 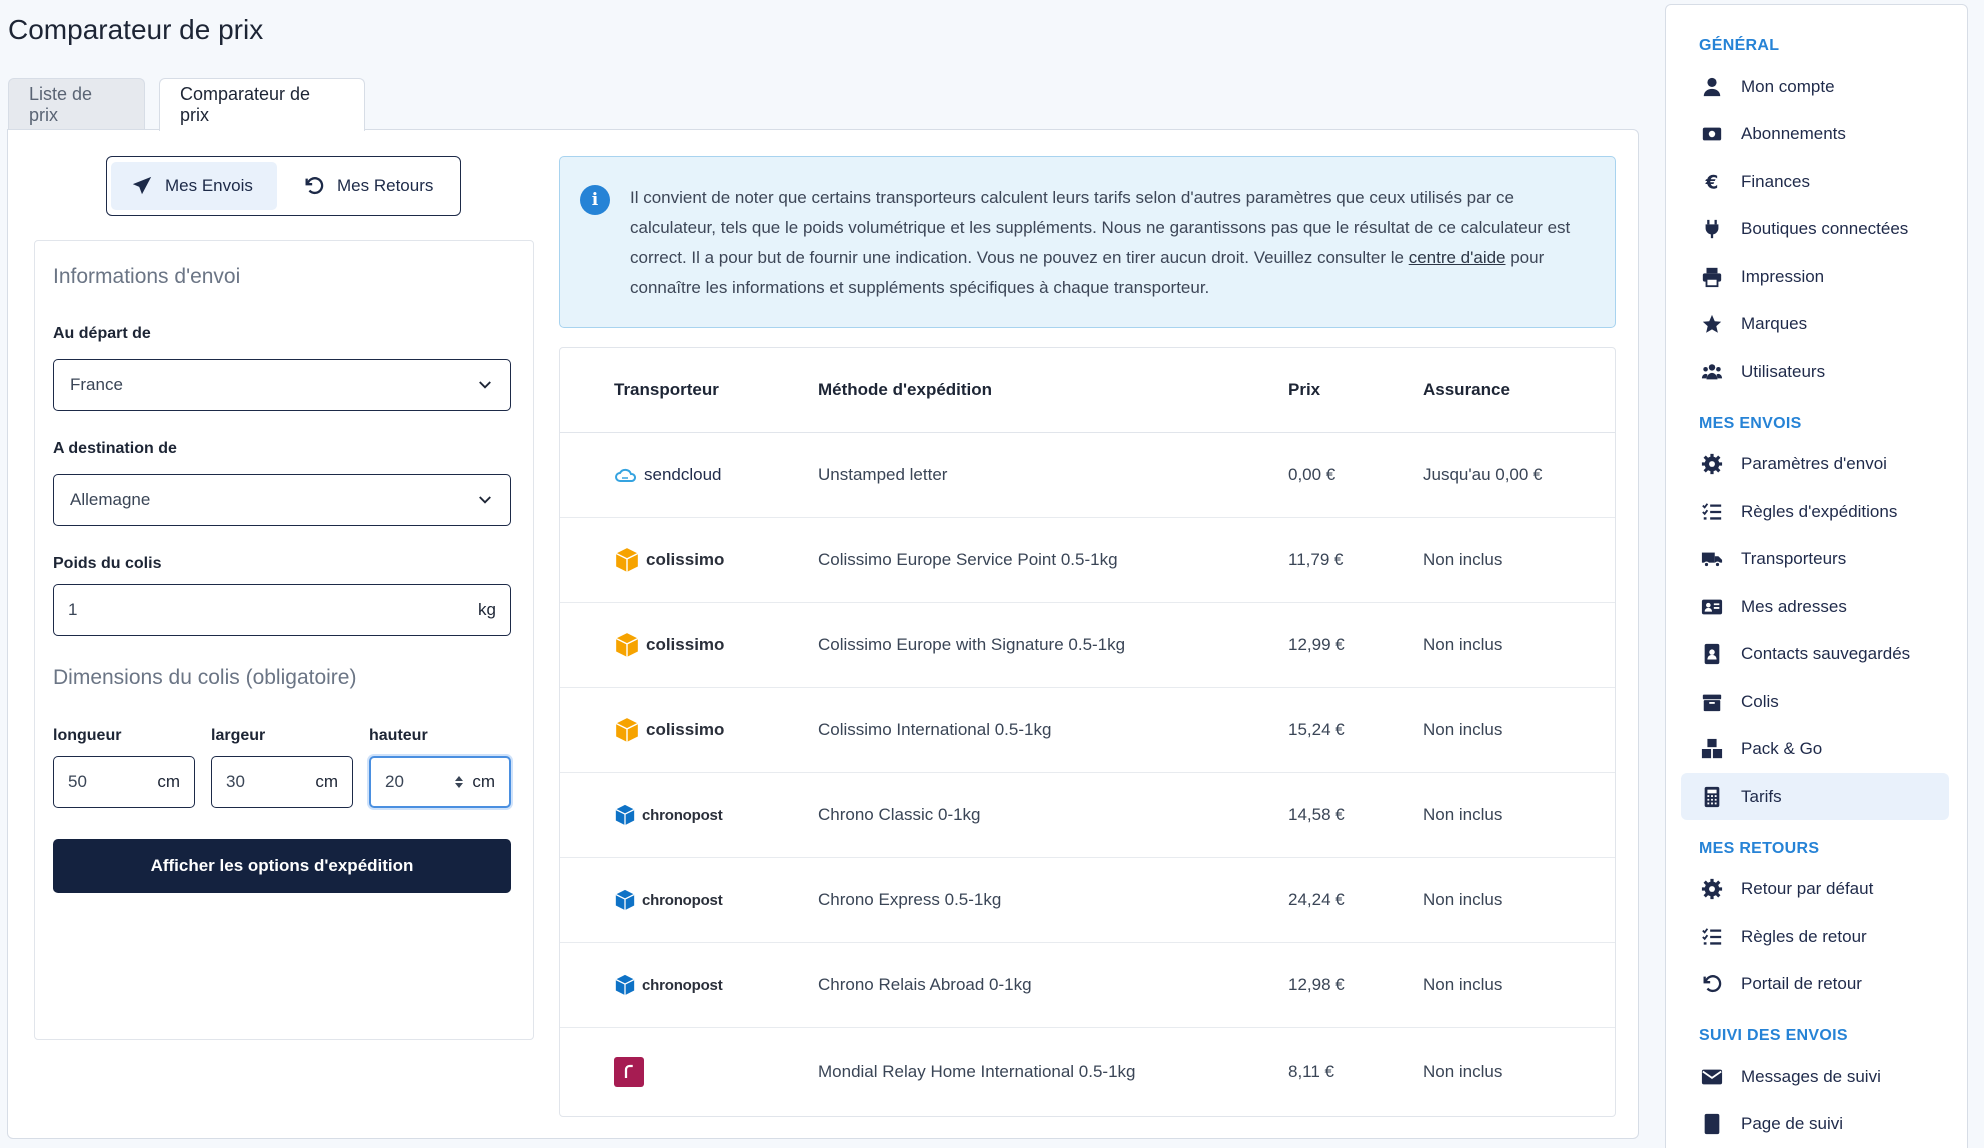 What do you see at coordinates (1782, 748) in the screenshot?
I see `sidebar-item-label: Pack & Go` at bounding box center [1782, 748].